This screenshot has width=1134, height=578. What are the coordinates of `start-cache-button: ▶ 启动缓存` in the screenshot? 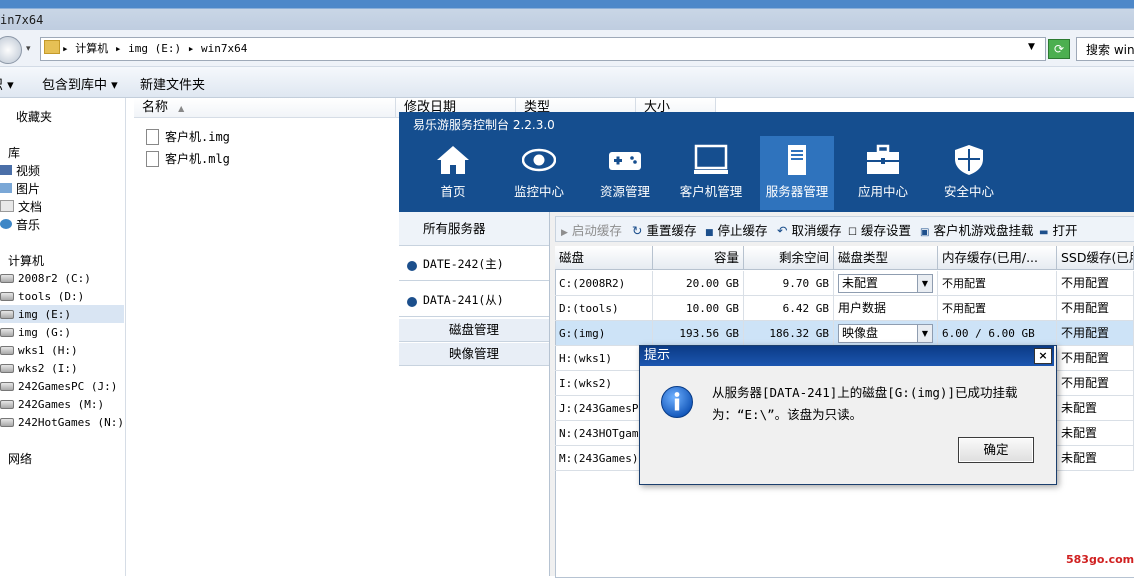 It's located at (591, 229).